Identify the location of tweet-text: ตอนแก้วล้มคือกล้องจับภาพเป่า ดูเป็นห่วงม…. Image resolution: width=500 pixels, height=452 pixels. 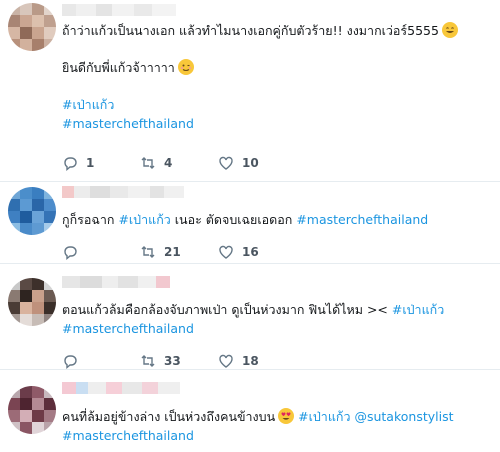
(276, 319).